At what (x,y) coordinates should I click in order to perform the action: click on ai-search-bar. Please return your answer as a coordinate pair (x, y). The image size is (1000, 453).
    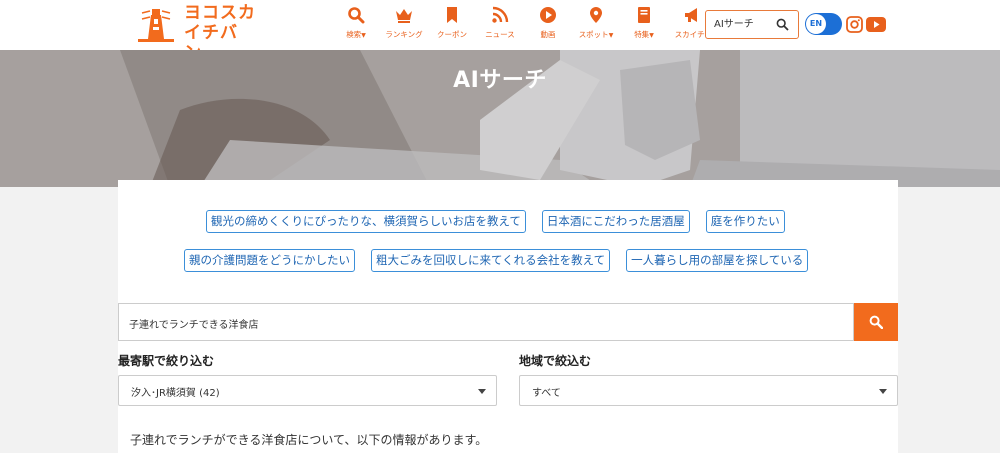
    Looking at the image, I should click on (508, 322).